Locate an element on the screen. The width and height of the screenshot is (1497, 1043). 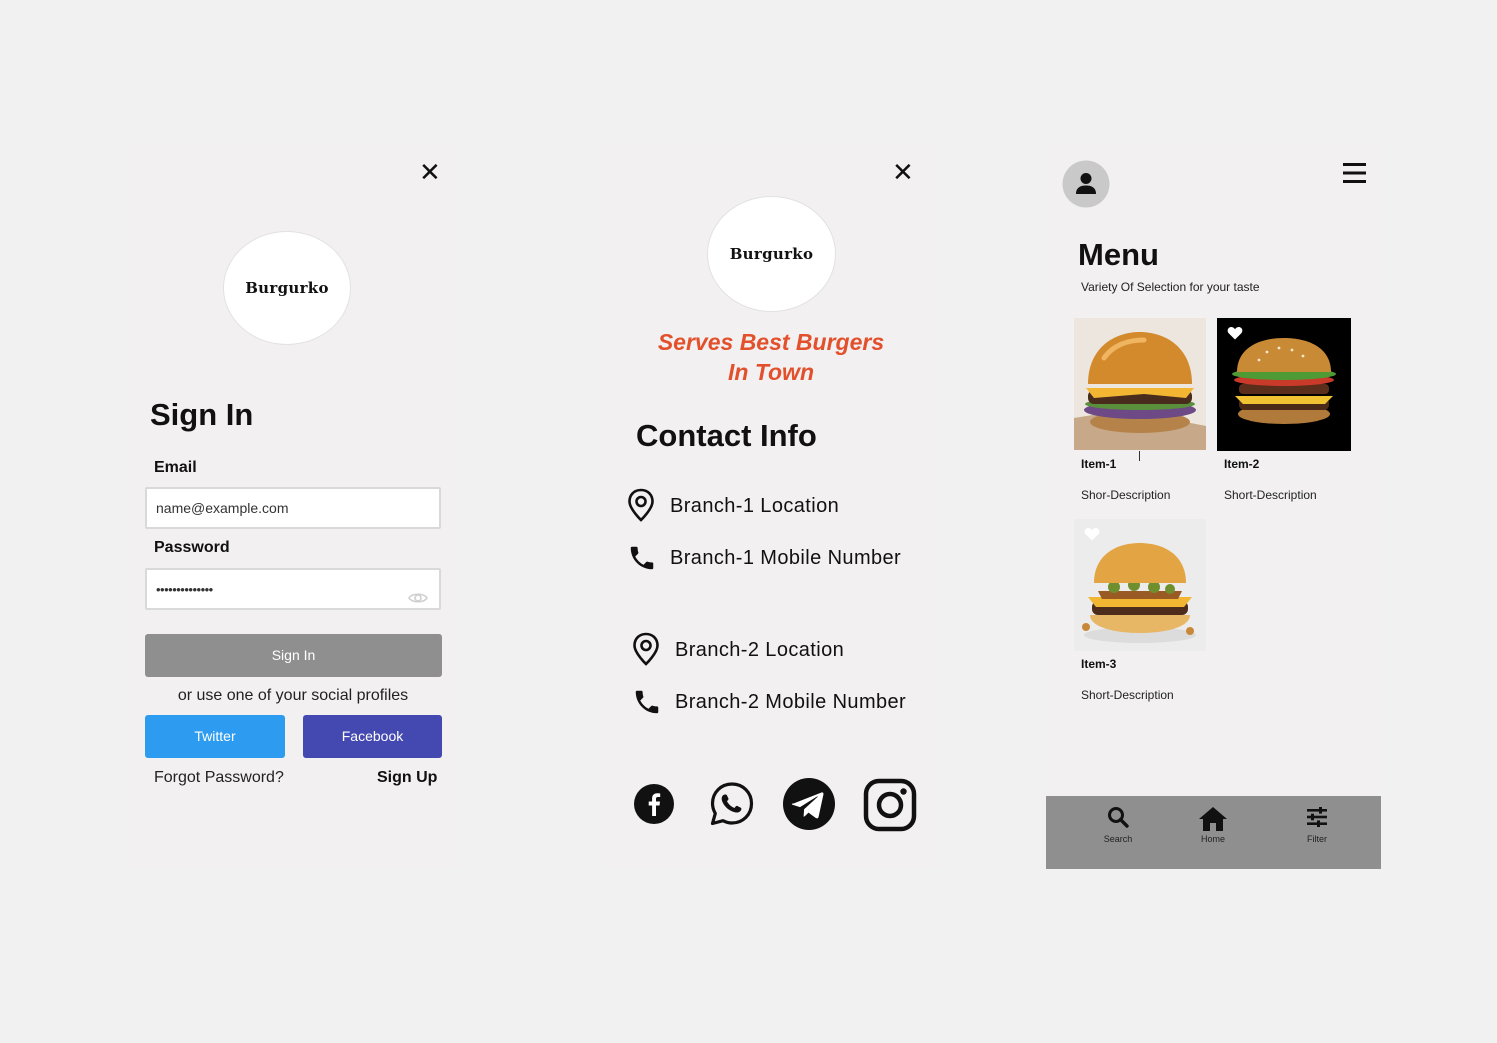
tagline-line-1: Serves Best Burgers is located at coordinates (771, 342).